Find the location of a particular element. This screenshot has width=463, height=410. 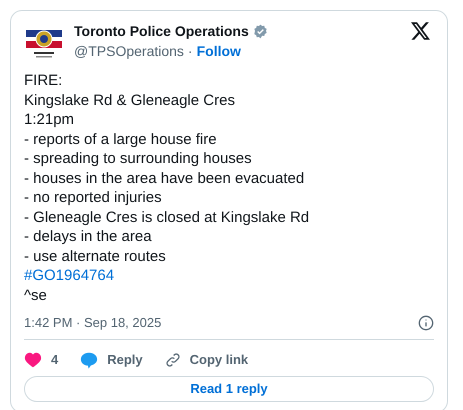

tweet-text-line: 1:21pm is located at coordinates (50, 120).